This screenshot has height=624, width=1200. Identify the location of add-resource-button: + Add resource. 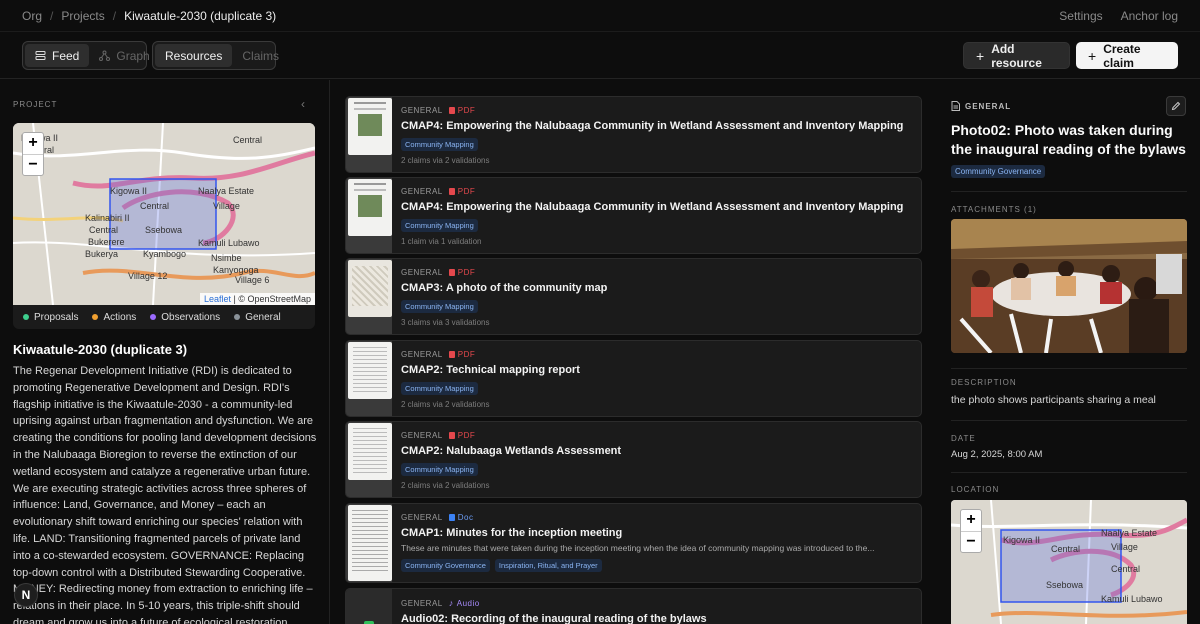
(1016, 55).